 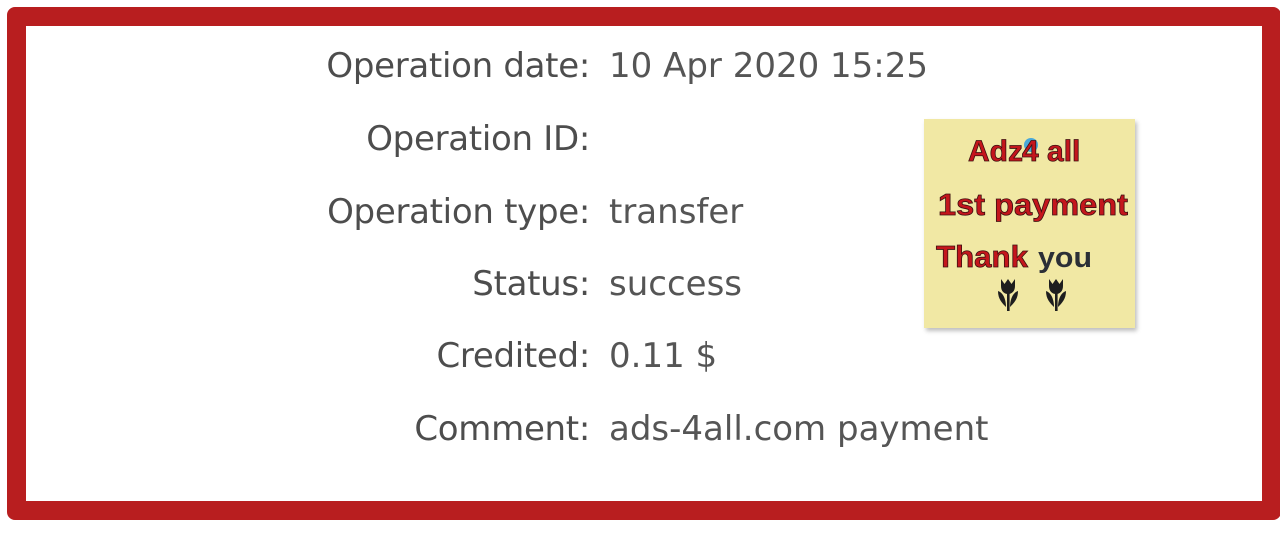 I want to click on sticker-line1-4all: 4 all, so click(x=1051, y=151).